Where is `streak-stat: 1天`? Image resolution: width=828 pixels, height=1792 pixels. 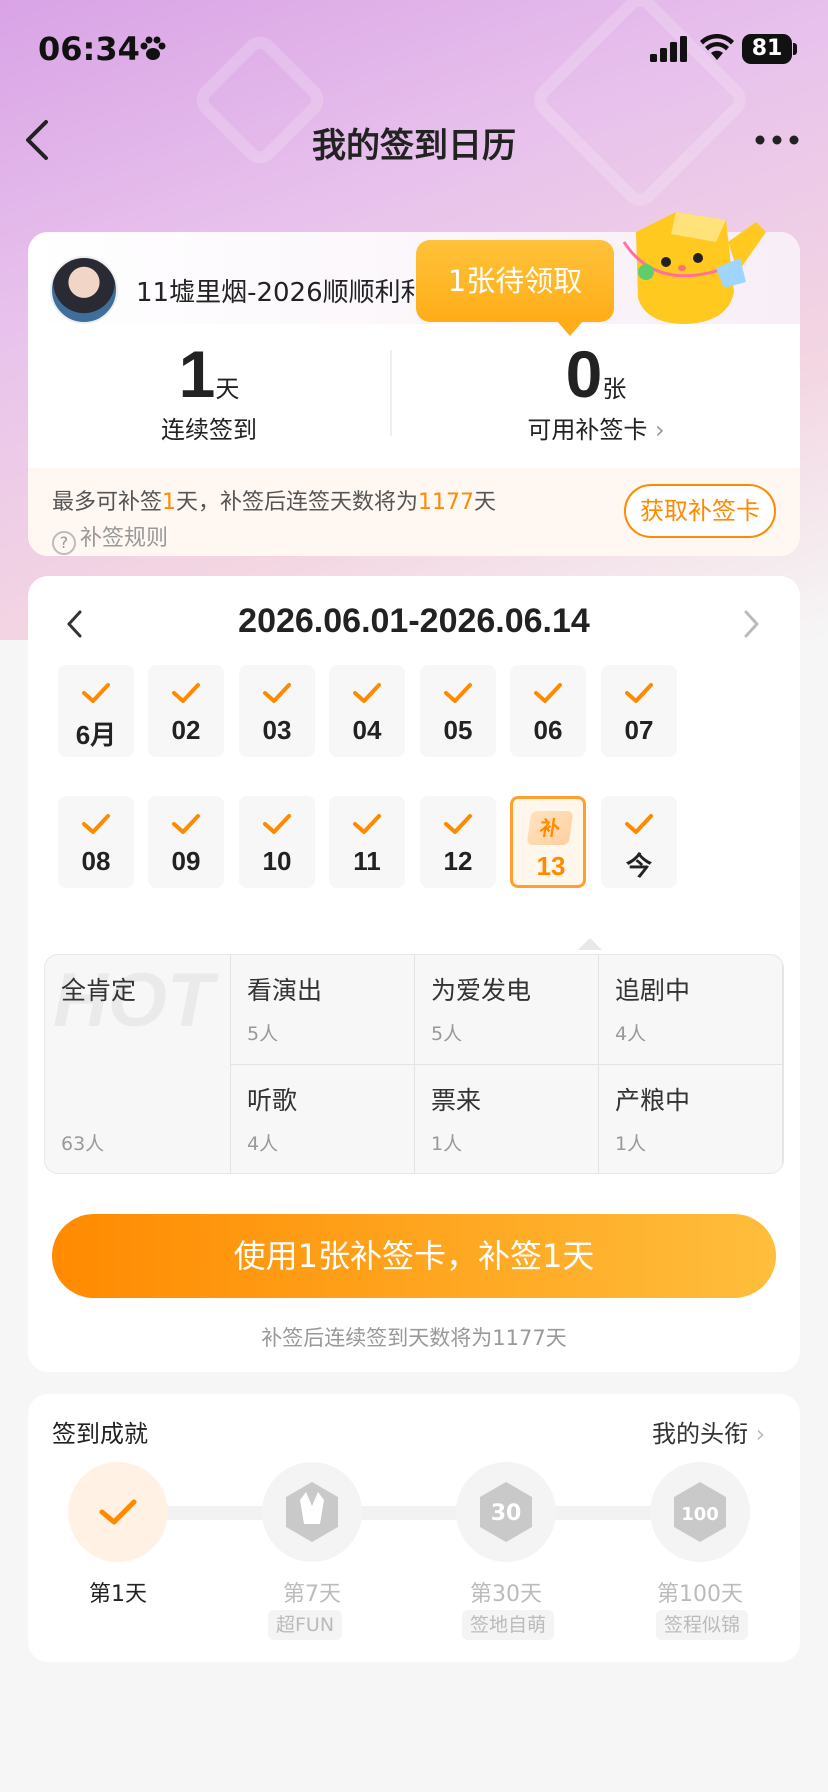
streak-stat: 1天 is located at coordinates (209, 374).